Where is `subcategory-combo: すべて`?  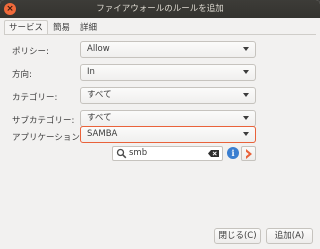 subcategory-combo: すべて is located at coordinates (168, 118).